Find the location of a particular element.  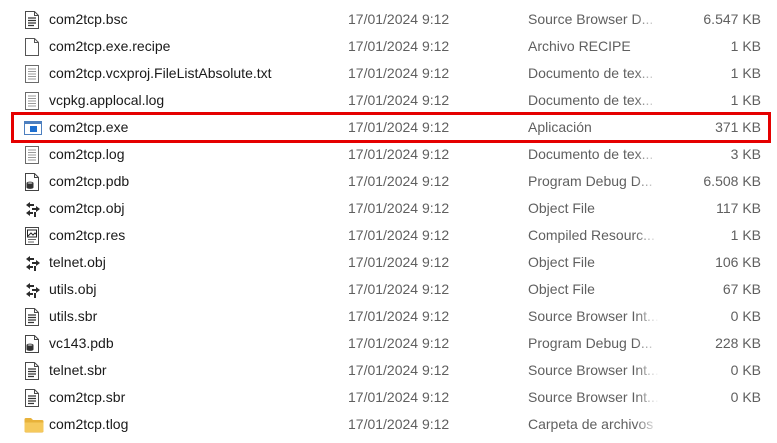

file-size: 6.508 KB is located at coordinates (732, 181).